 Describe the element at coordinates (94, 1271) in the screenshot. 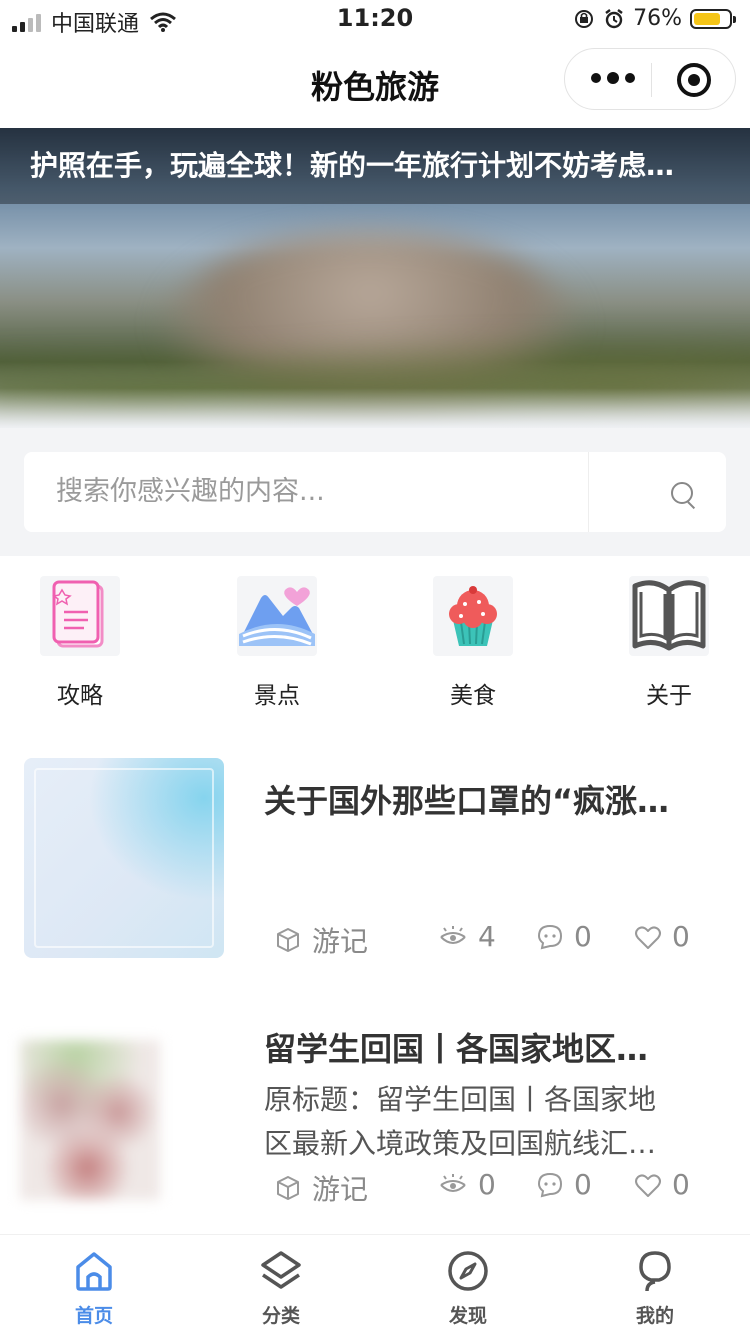

I see `home-icon` at that location.